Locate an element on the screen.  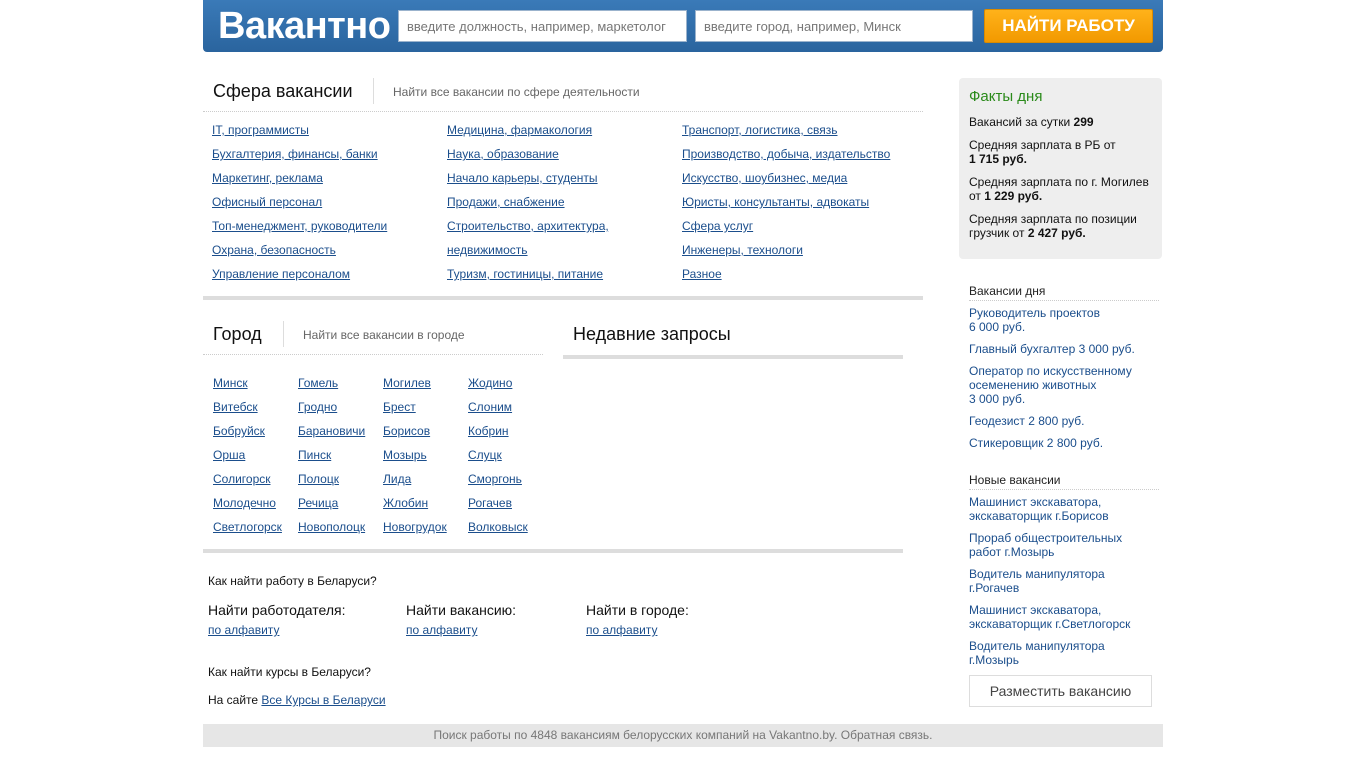
new-vacancy-link: Водитель манипулятора г.Мозырь is located at coordinates (1061, 653).